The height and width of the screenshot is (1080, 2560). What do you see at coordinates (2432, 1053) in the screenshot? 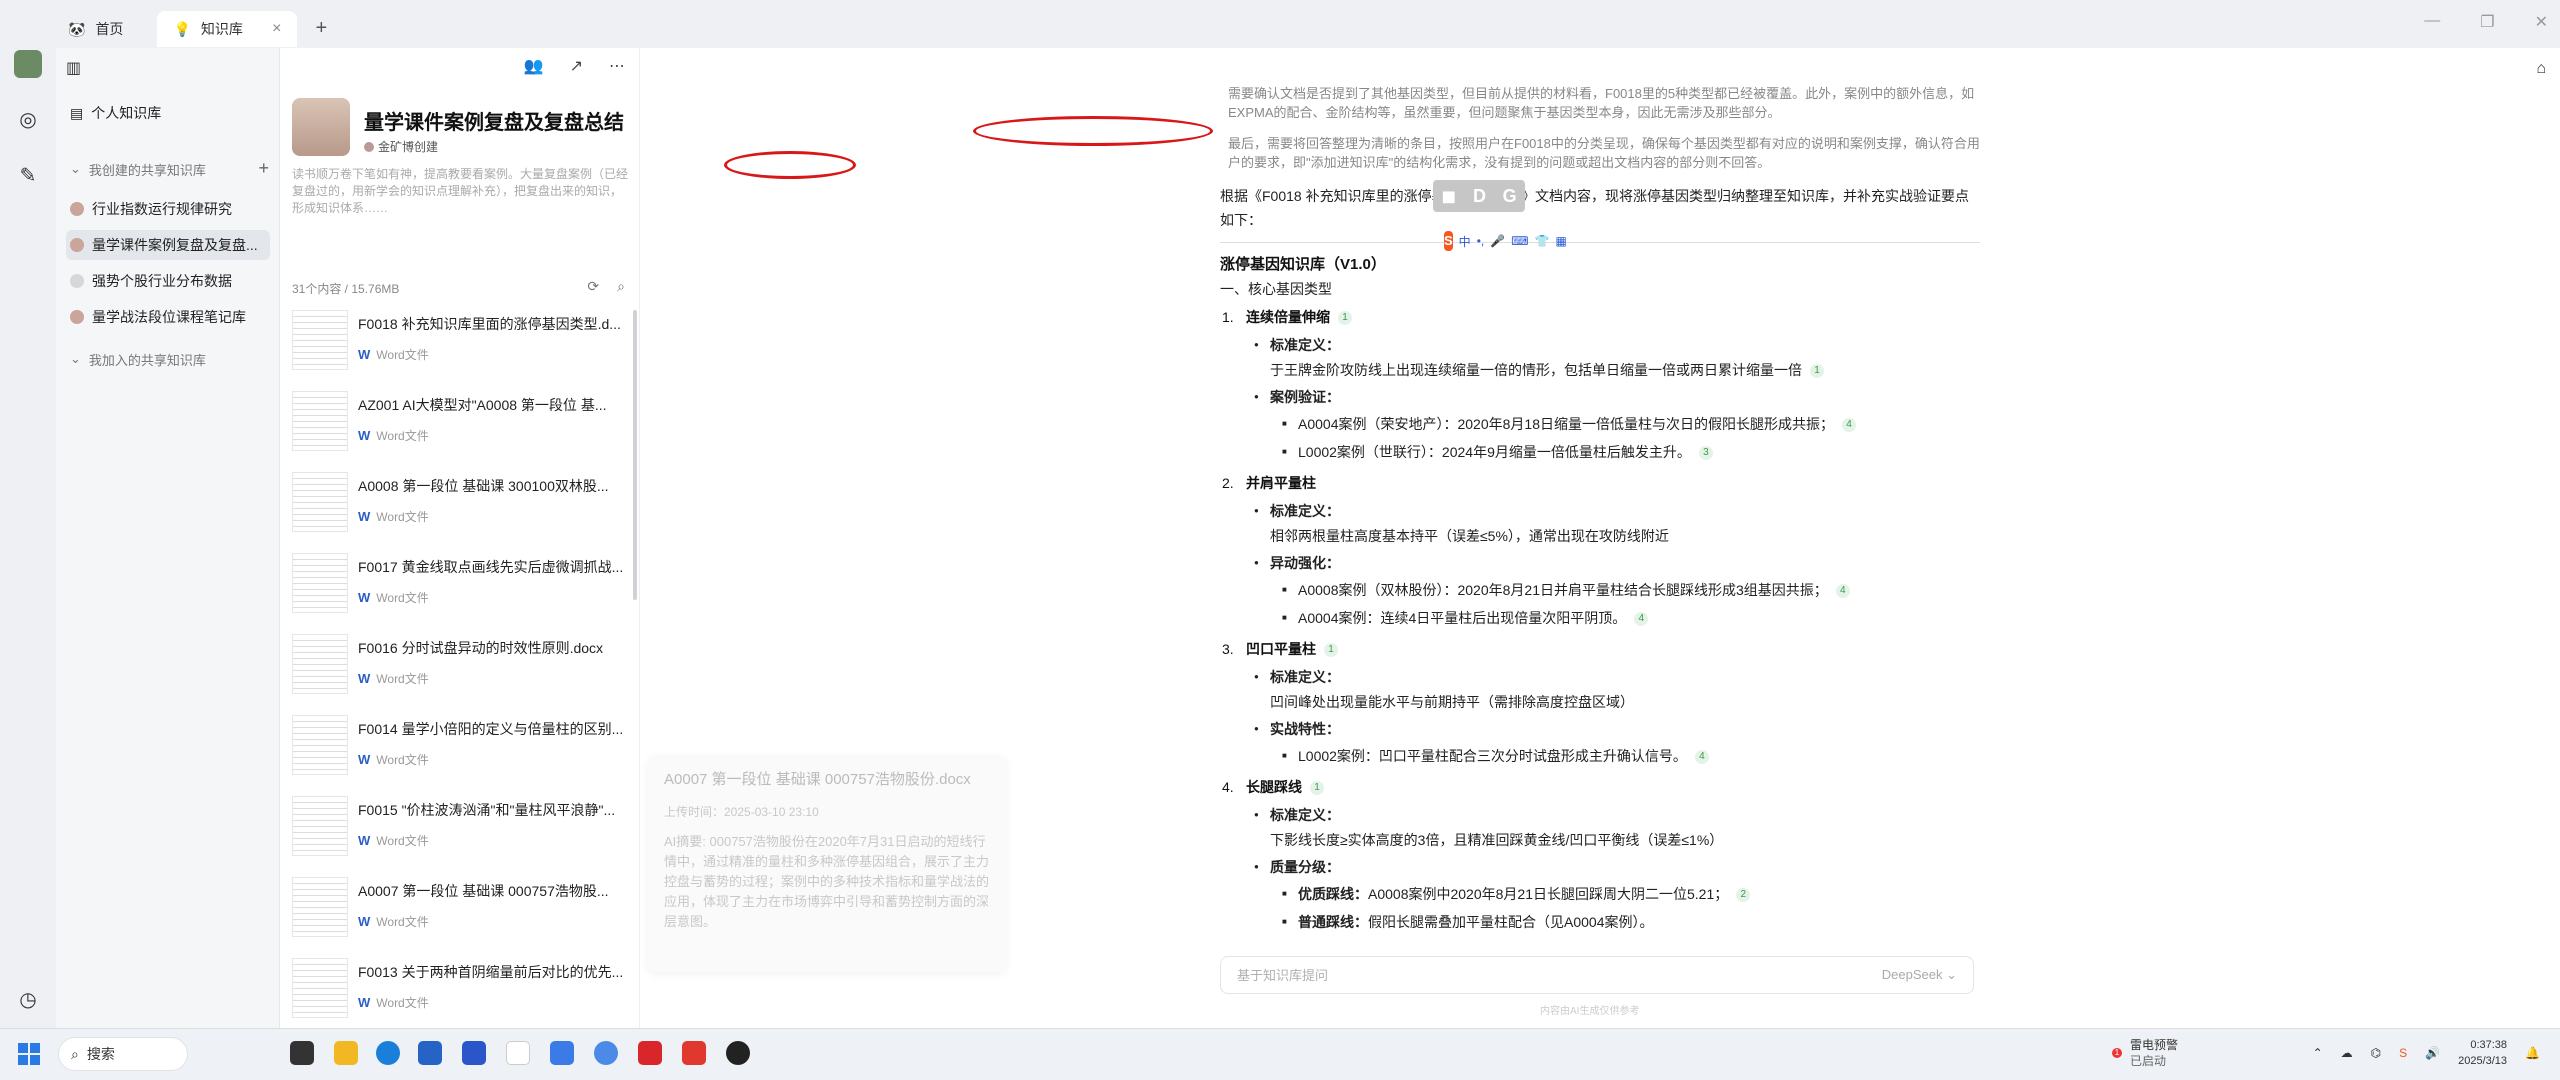
I see `volume-icon: 🔊` at bounding box center [2432, 1053].